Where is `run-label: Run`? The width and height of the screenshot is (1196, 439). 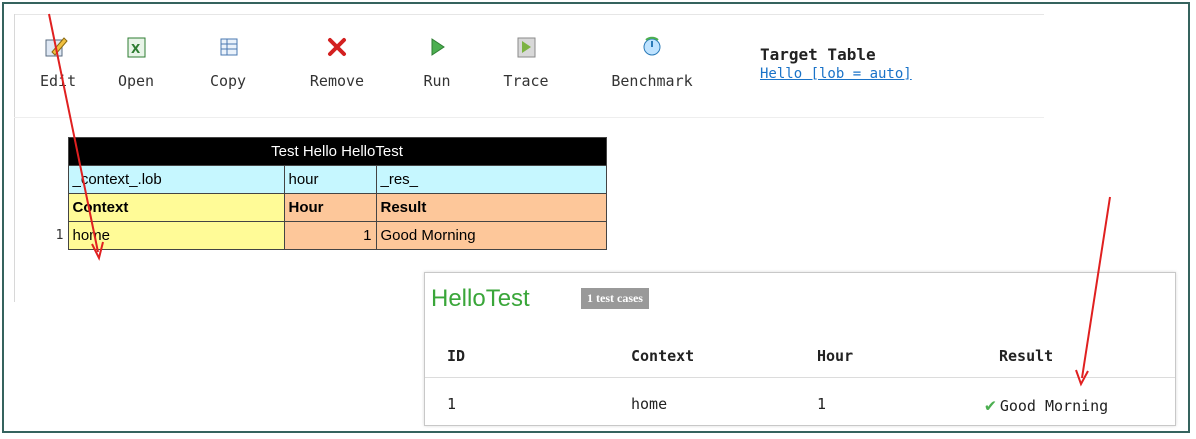
run-label: Run is located at coordinates (437, 81).